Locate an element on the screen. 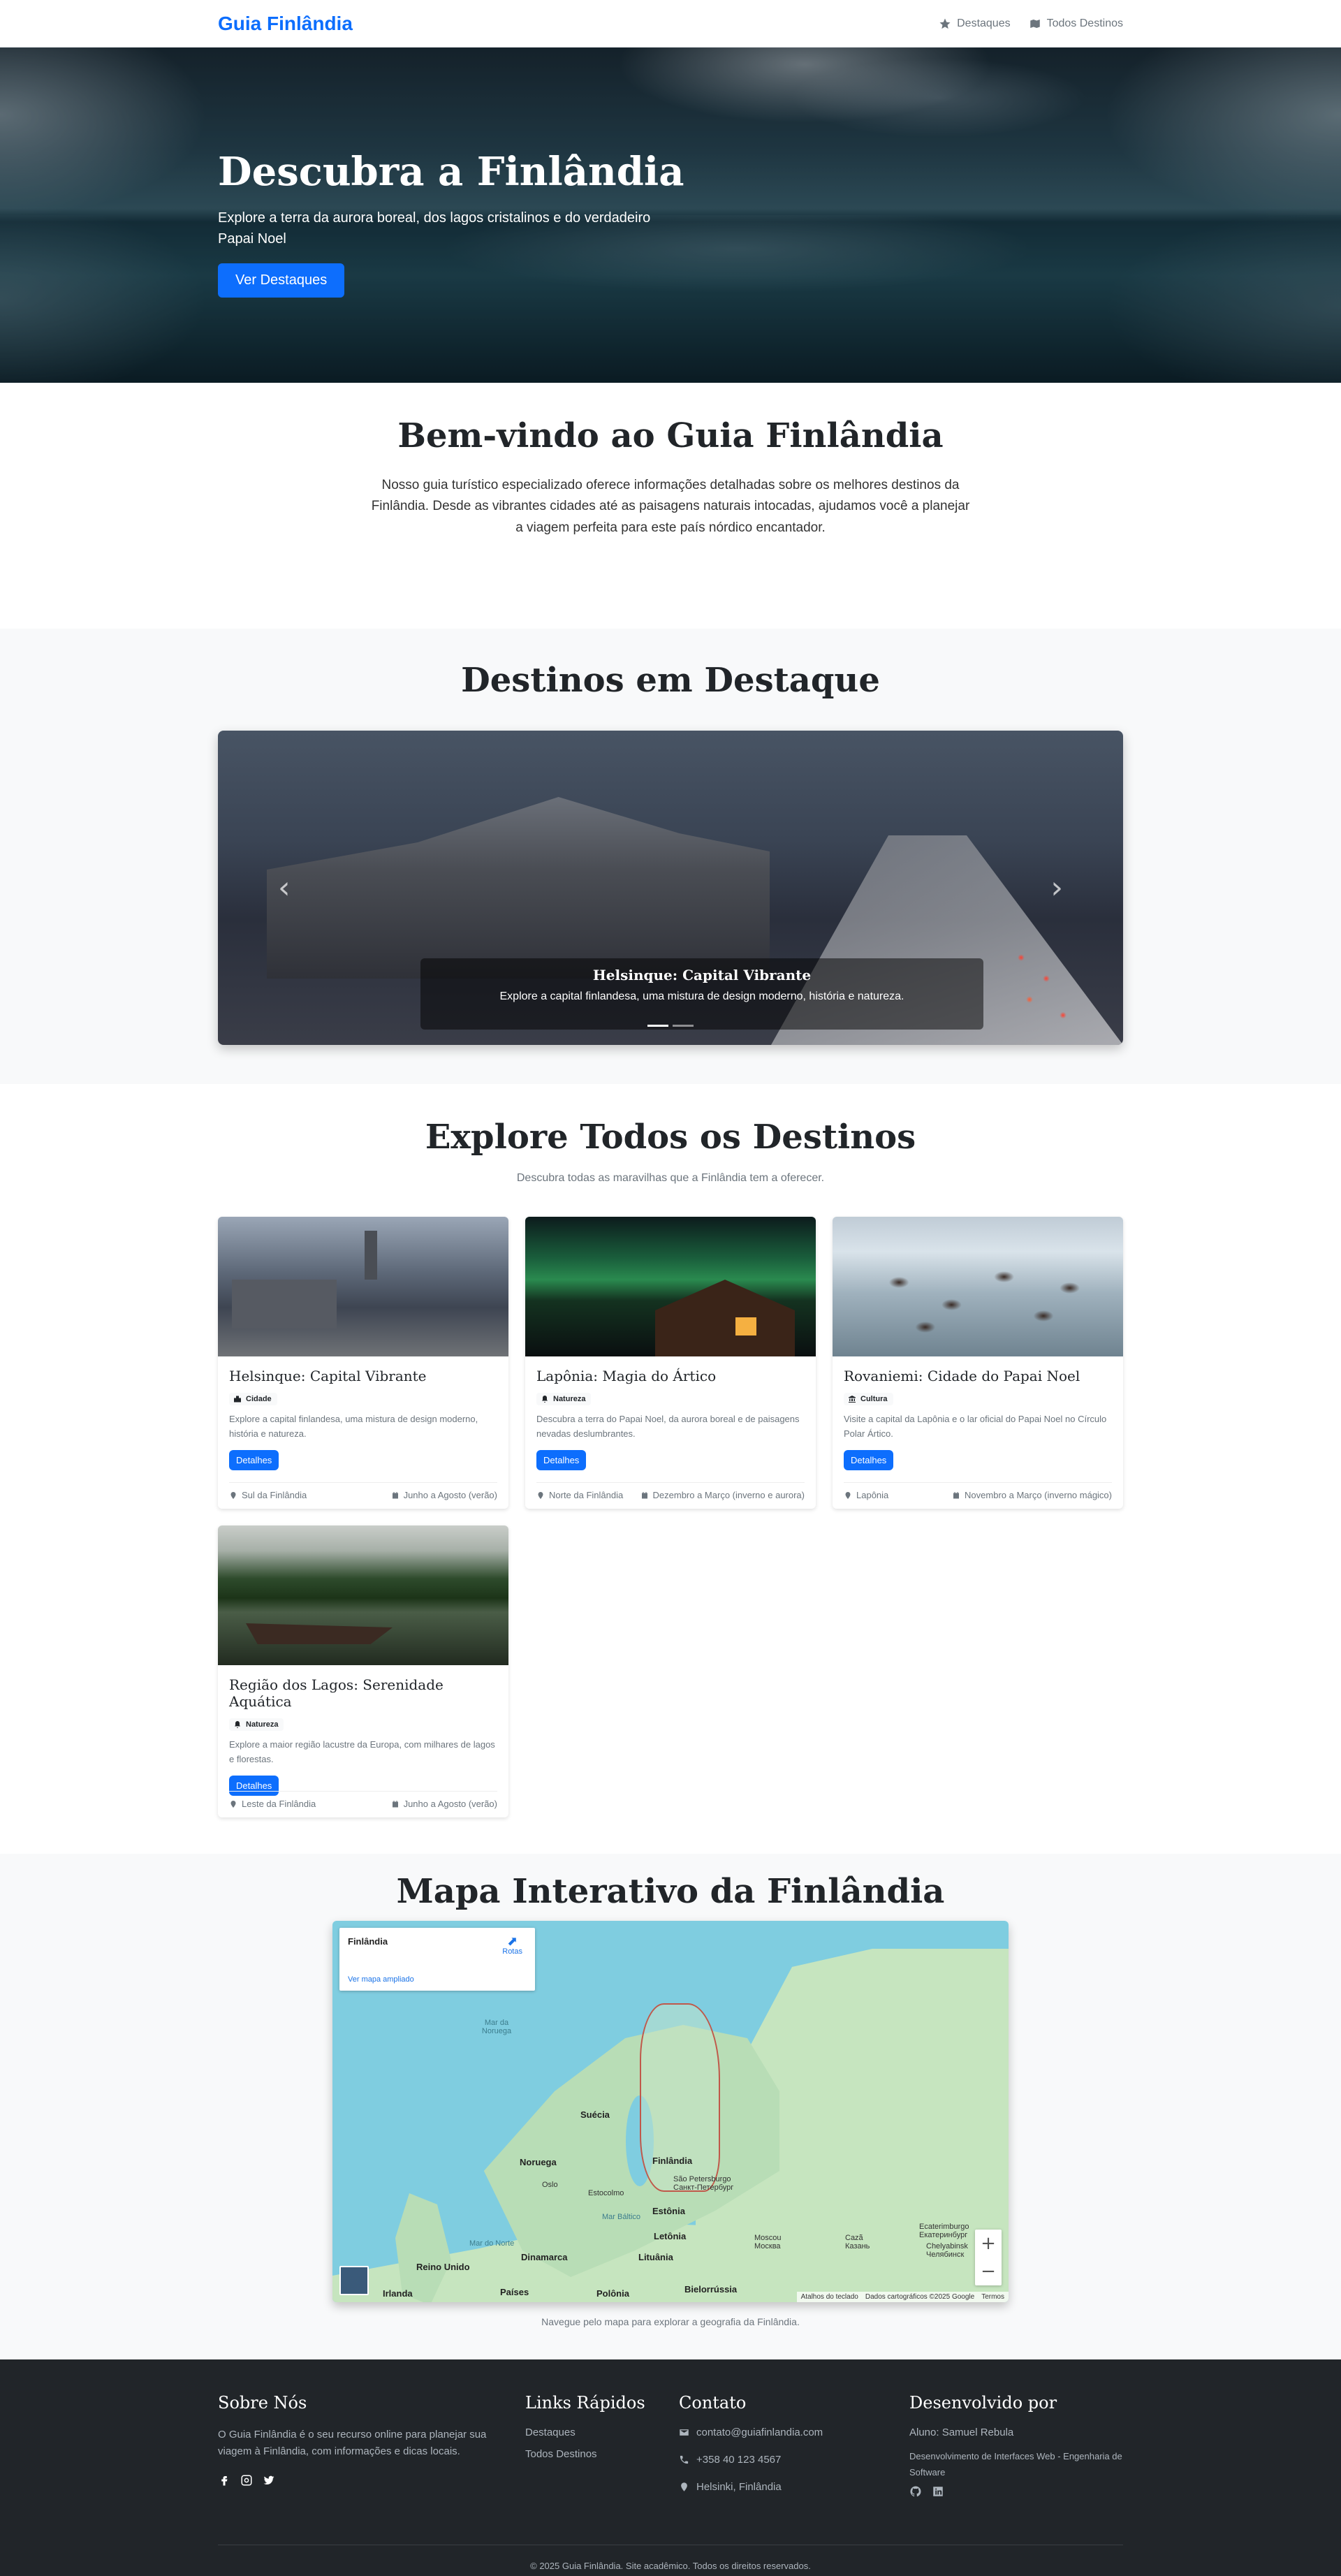 This screenshot has height=2576, width=1341. carousel-next-icon: › is located at coordinates (1057, 888).